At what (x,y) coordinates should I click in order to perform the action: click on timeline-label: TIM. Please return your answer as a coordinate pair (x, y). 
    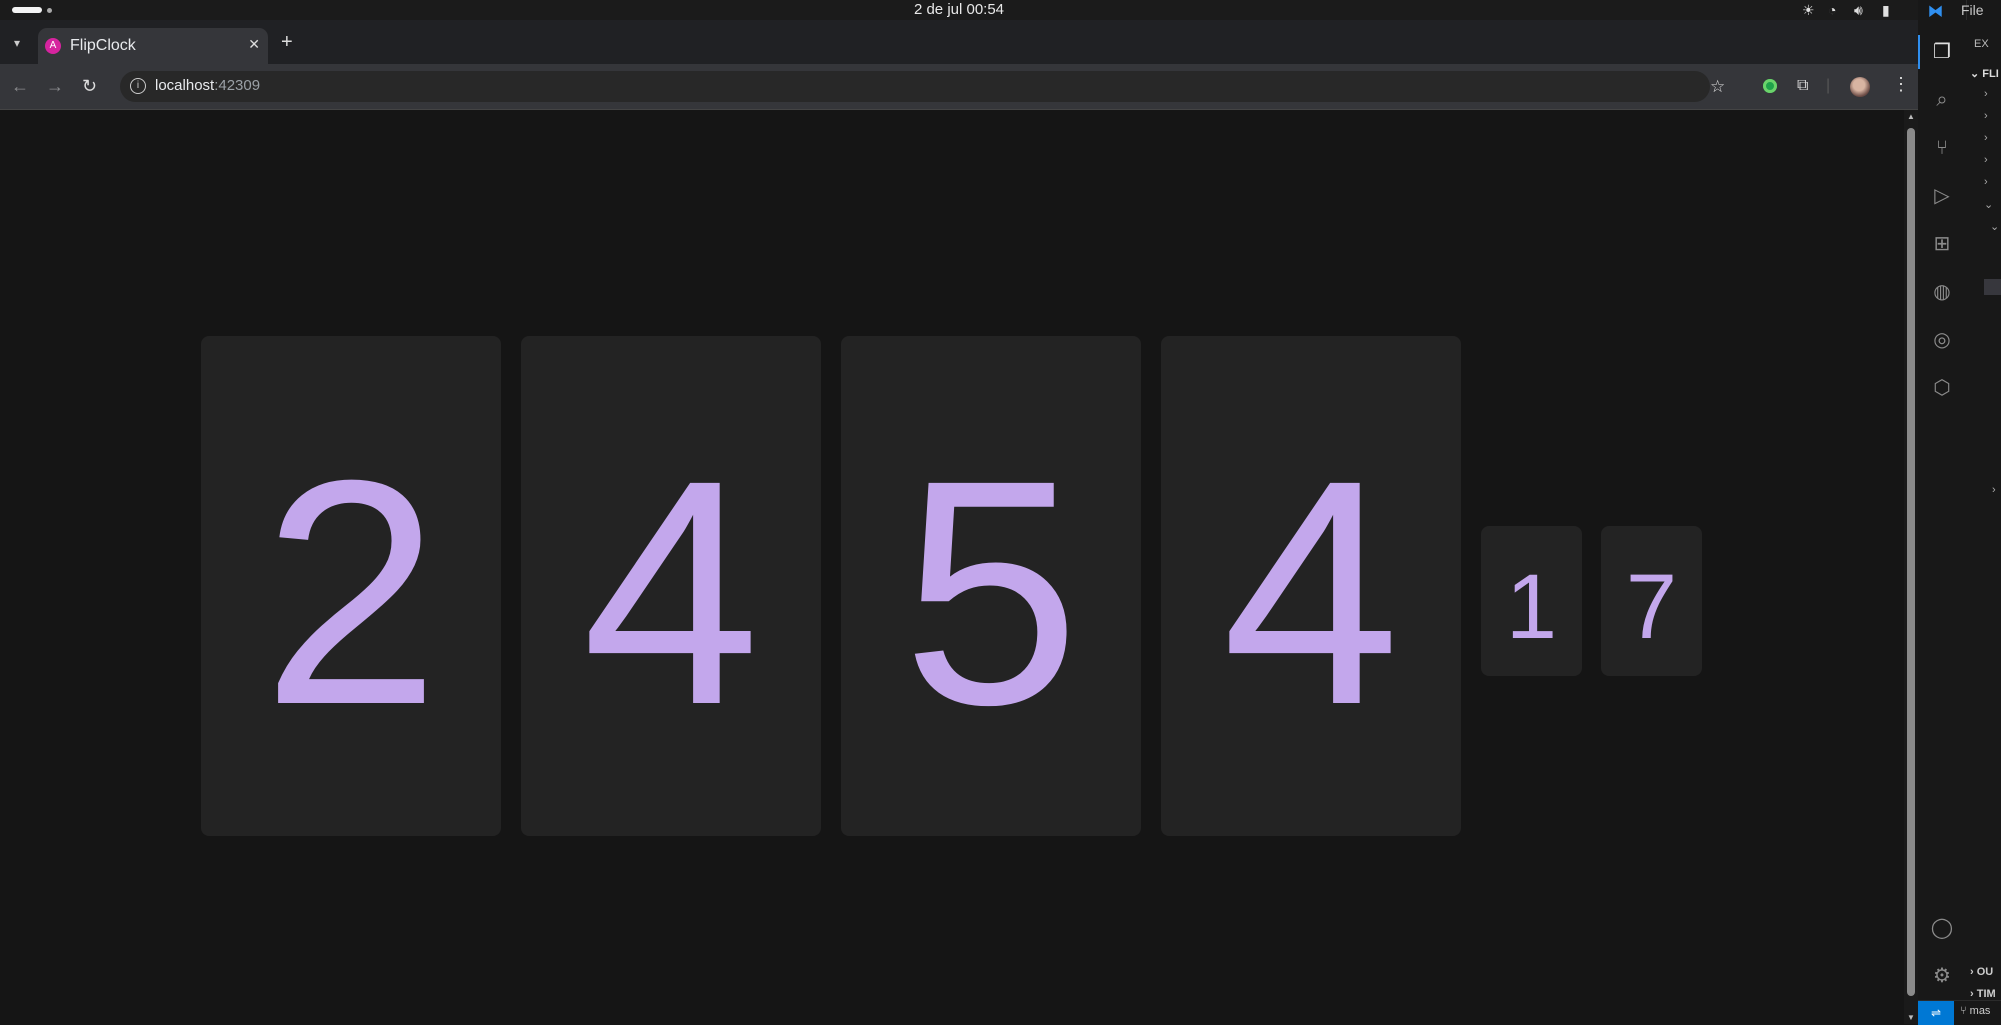
    Looking at the image, I should click on (1986, 994).